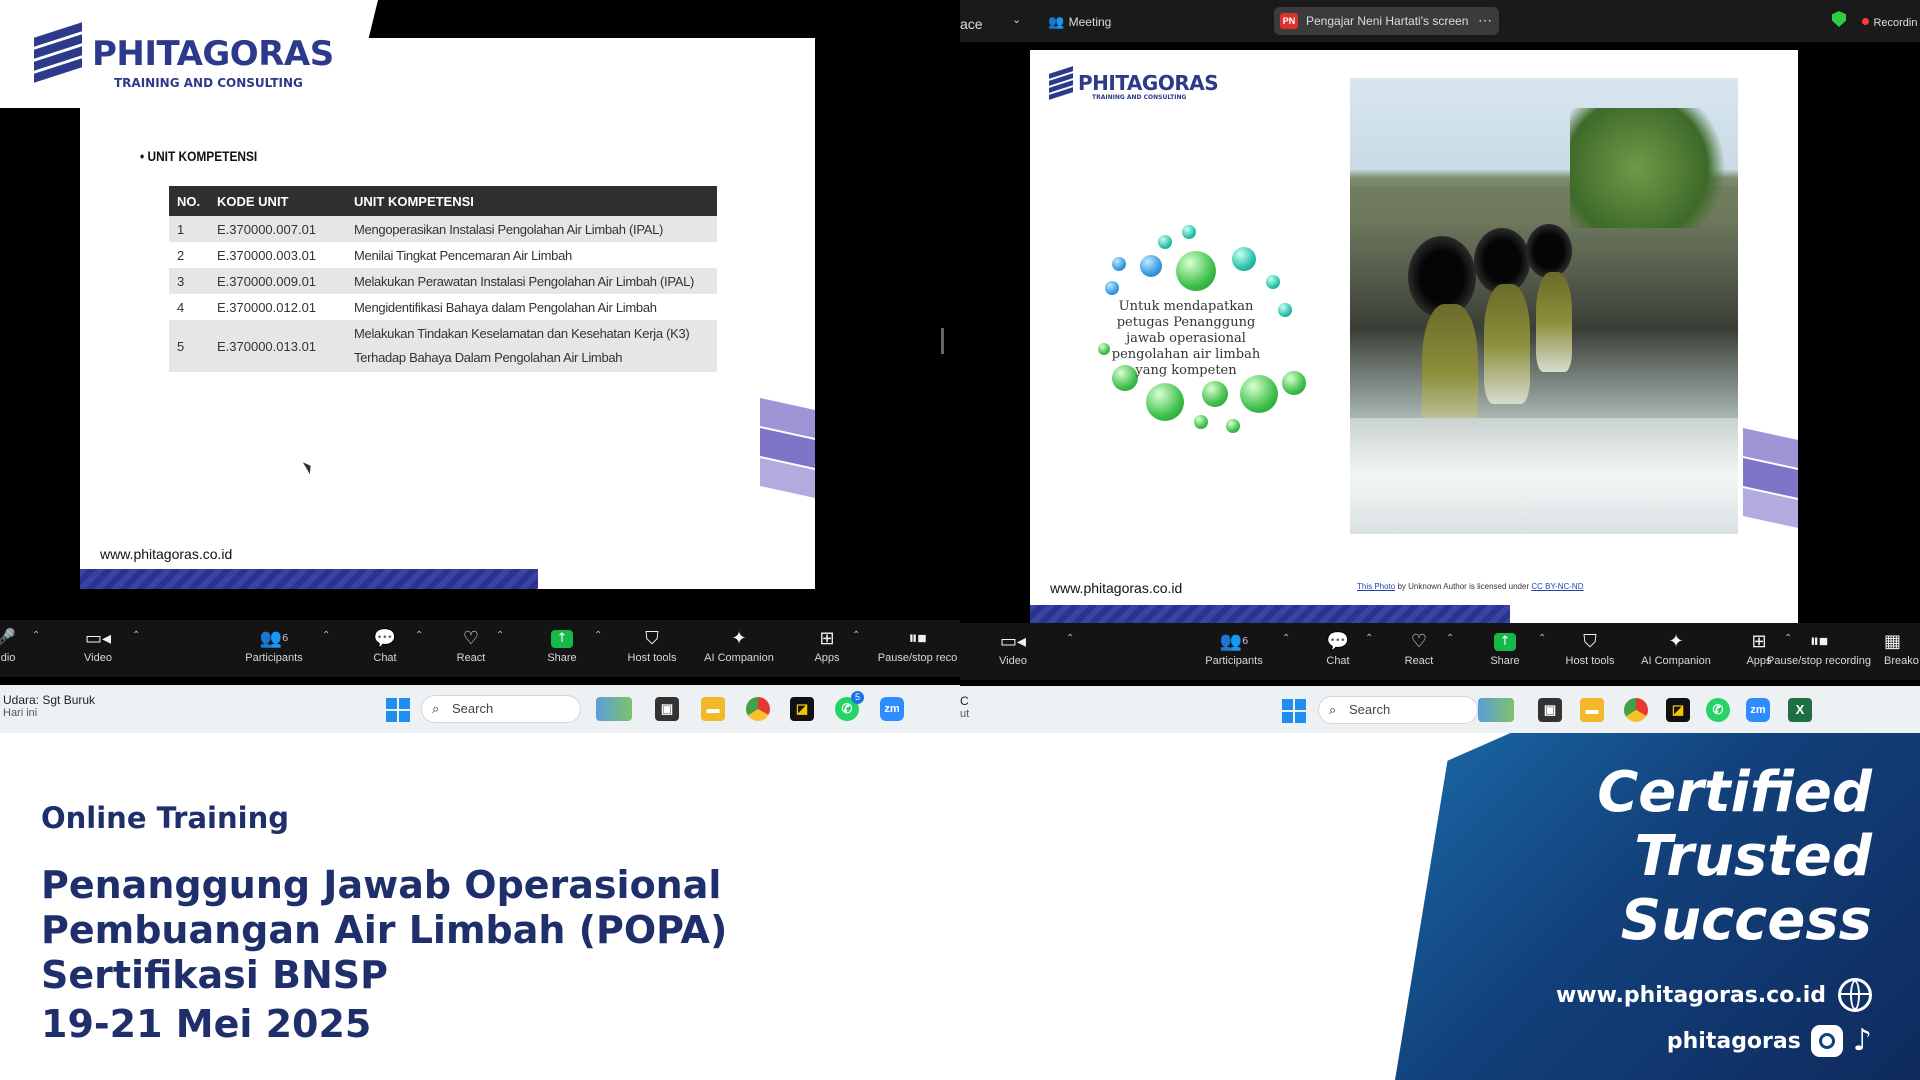 This screenshot has height=1080, width=1920. What do you see at coordinates (1557, 586) in the screenshot?
I see `license-link: CC BY-NC-ND` at bounding box center [1557, 586].